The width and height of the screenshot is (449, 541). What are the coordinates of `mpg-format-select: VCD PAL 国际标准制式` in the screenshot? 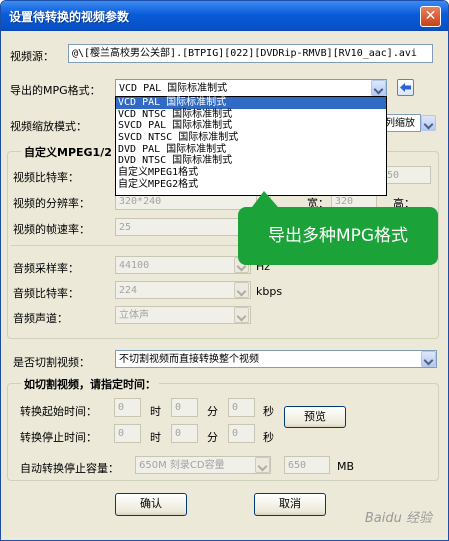 It's located at (251, 88).